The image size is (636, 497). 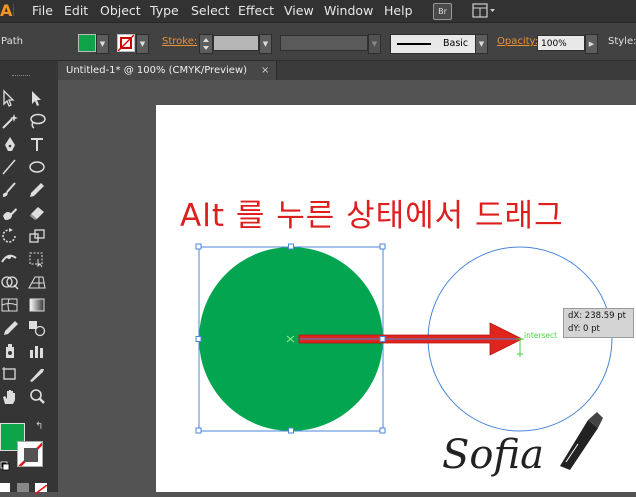 What do you see at coordinates (372, 216) in the screenshot?
I see `instruction-headline: Alt 를 누른 상태에서 드래그` at bounding box center [372, 216].